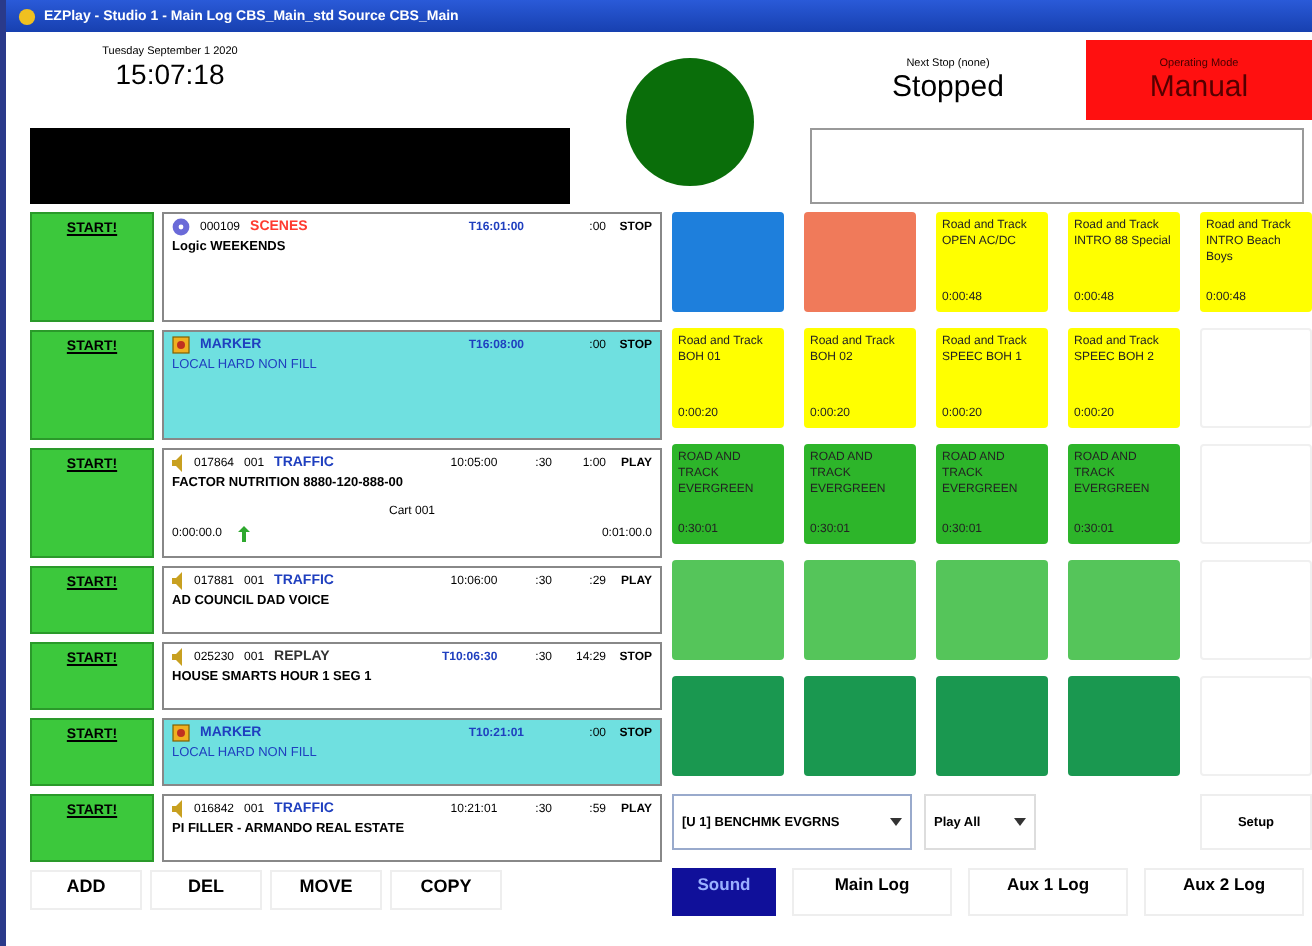 This screenshot has height=946, width=1312. I want to click on clock-time: 15:07:18, so click(170, 74).